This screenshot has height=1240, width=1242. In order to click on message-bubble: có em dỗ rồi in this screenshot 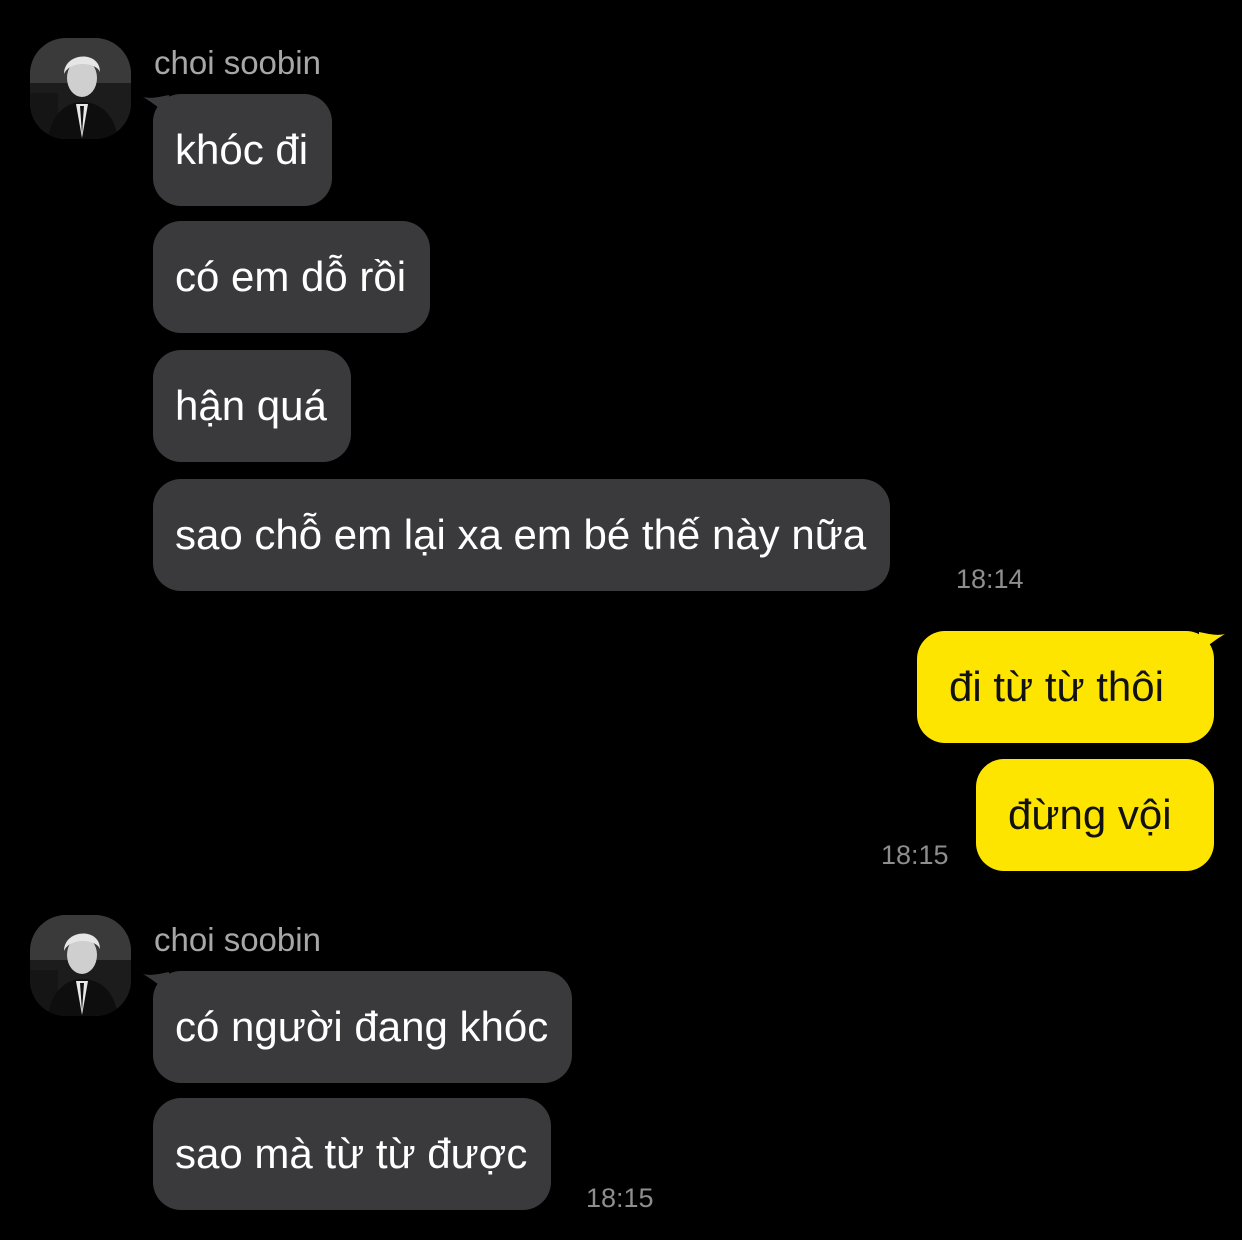, I will do `click(292, 277)`.